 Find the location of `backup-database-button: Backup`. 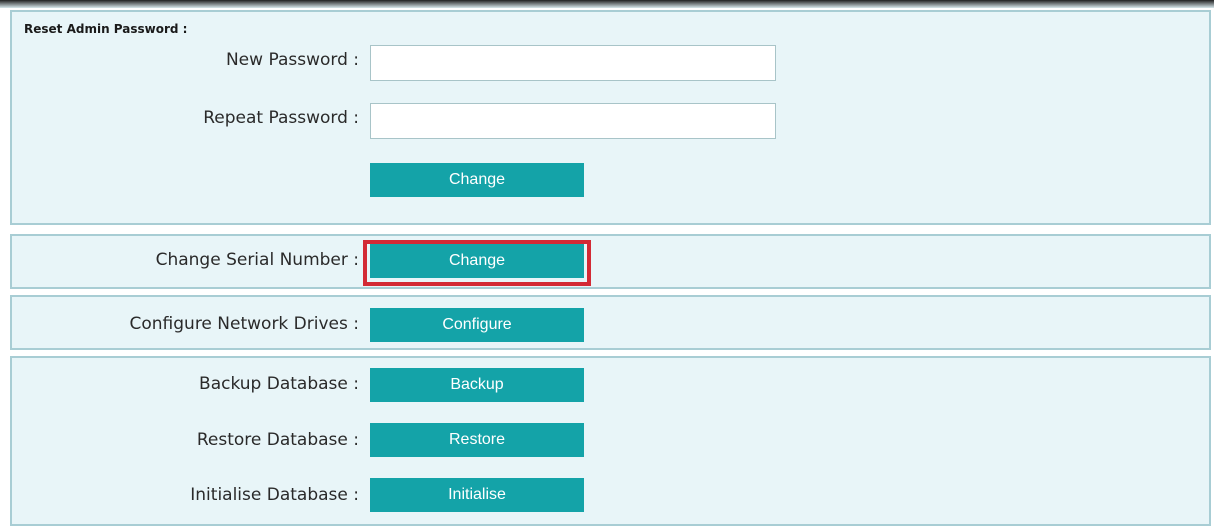

backup-database-button: Backup is located at coordinates (477, 385).